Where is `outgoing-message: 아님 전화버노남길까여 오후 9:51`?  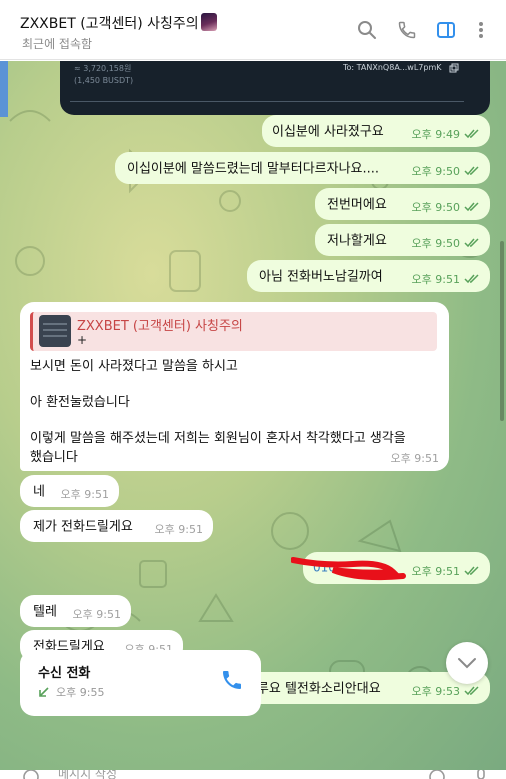 outgoing-message: 아님 전화버노남길까여 오후 9:51 is located at coordinates (368, 276).